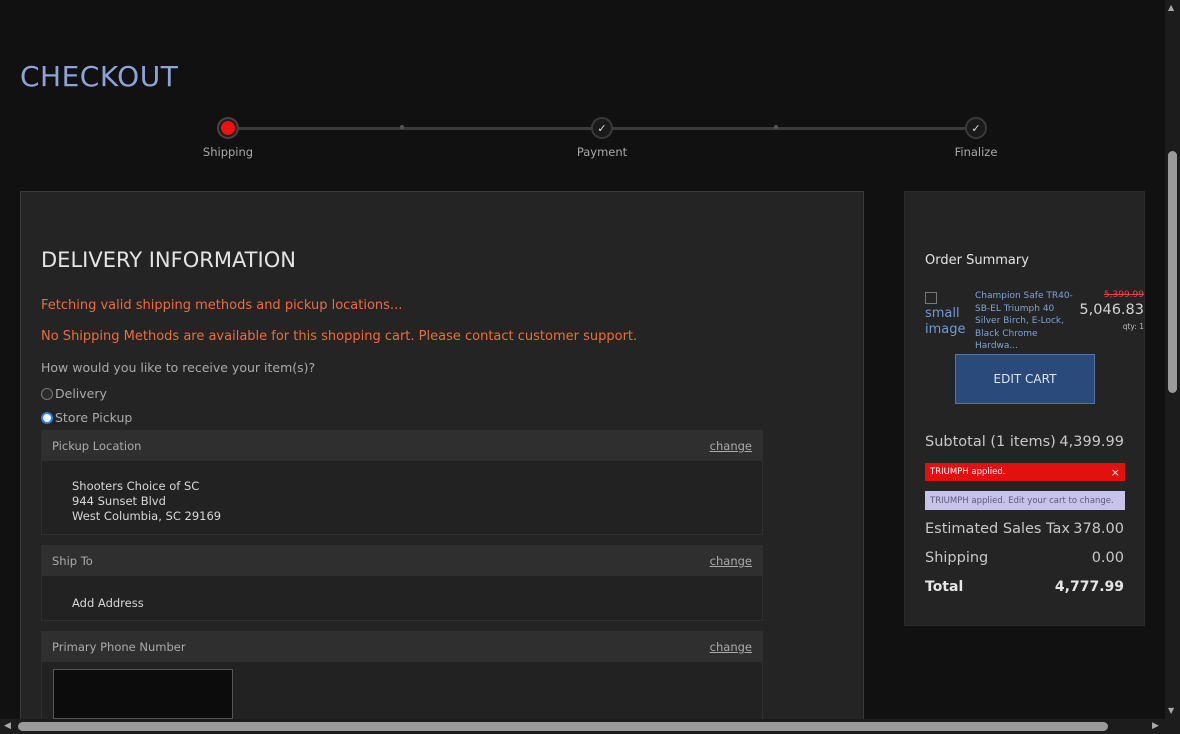 The height and width of the screenshot is (734, 1180). What do you see at coordinates (228, 152) in the screenshot?
I see `step-shipping-label: Shipping` at bounding box center [228, 152].